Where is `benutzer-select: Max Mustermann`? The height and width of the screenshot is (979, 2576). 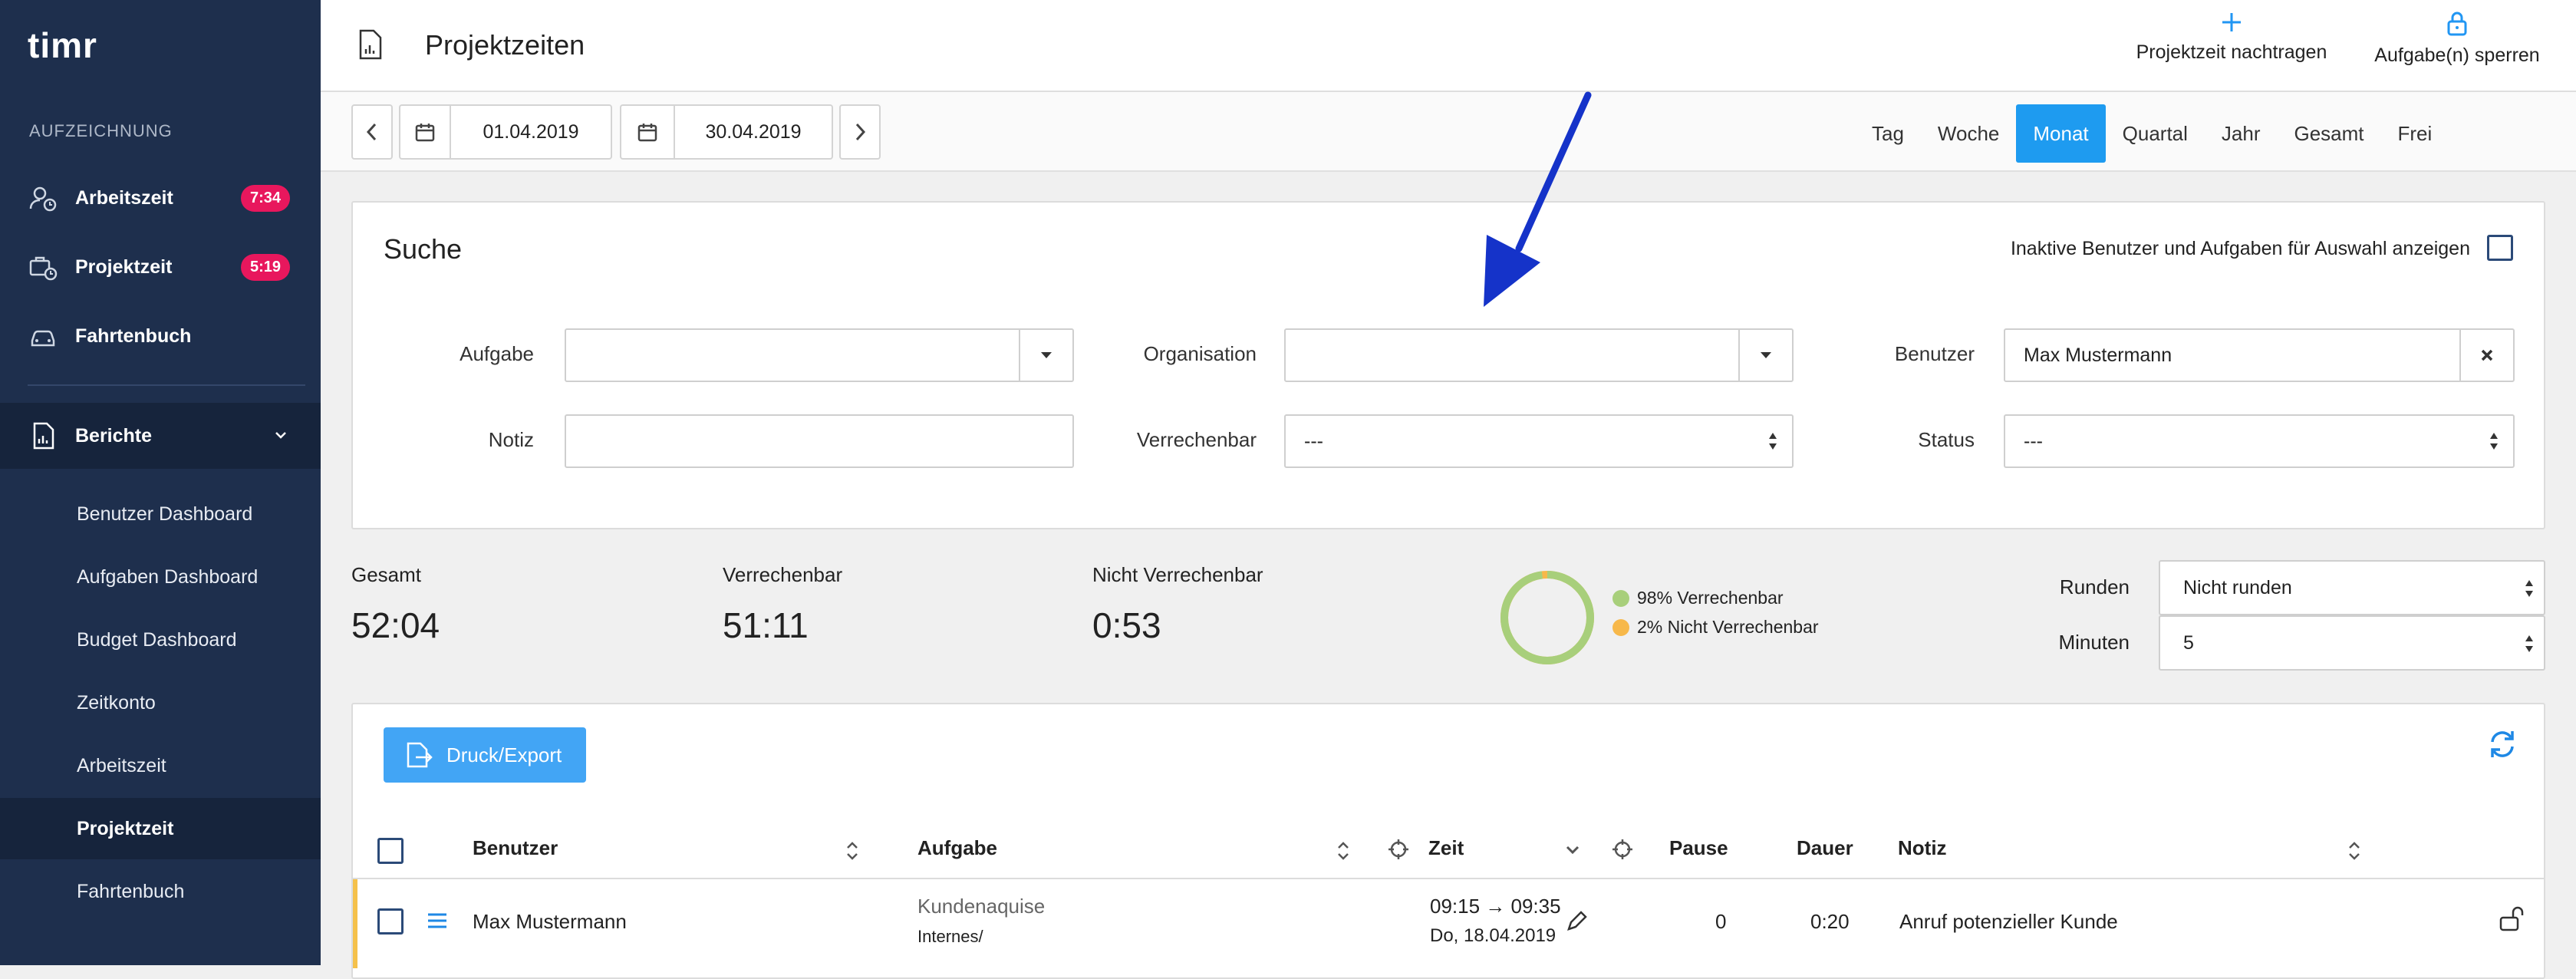 benutzer-select: Max Mustermann is located at coordinates (2259, 355).